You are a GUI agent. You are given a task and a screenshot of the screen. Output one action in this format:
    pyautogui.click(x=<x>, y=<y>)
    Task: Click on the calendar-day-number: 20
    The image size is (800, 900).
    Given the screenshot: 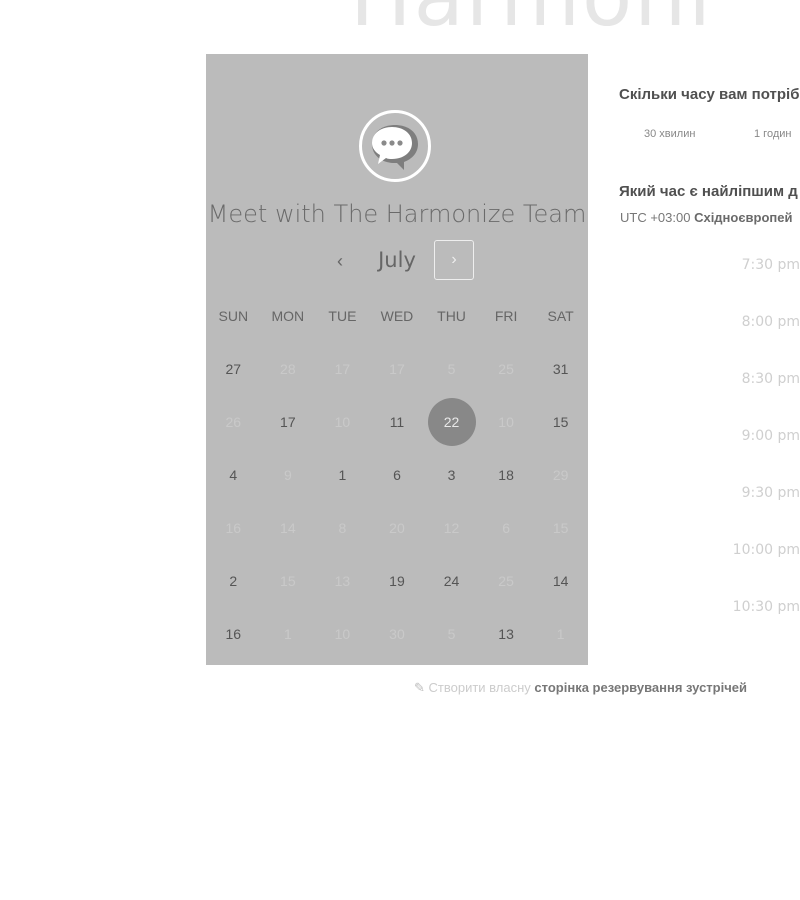 What is the action you would take?
    pyautogui.click(x=397, y=527)
    